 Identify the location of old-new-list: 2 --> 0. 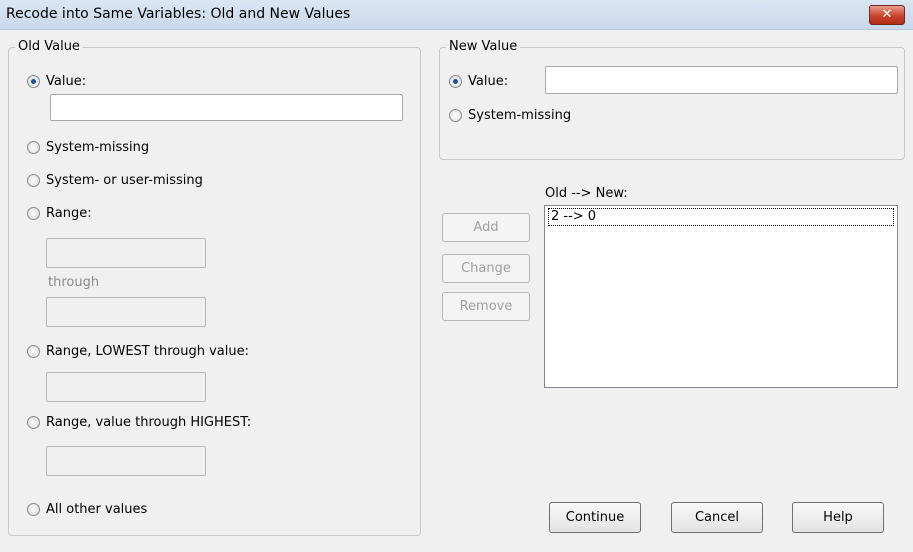
(721, 296).